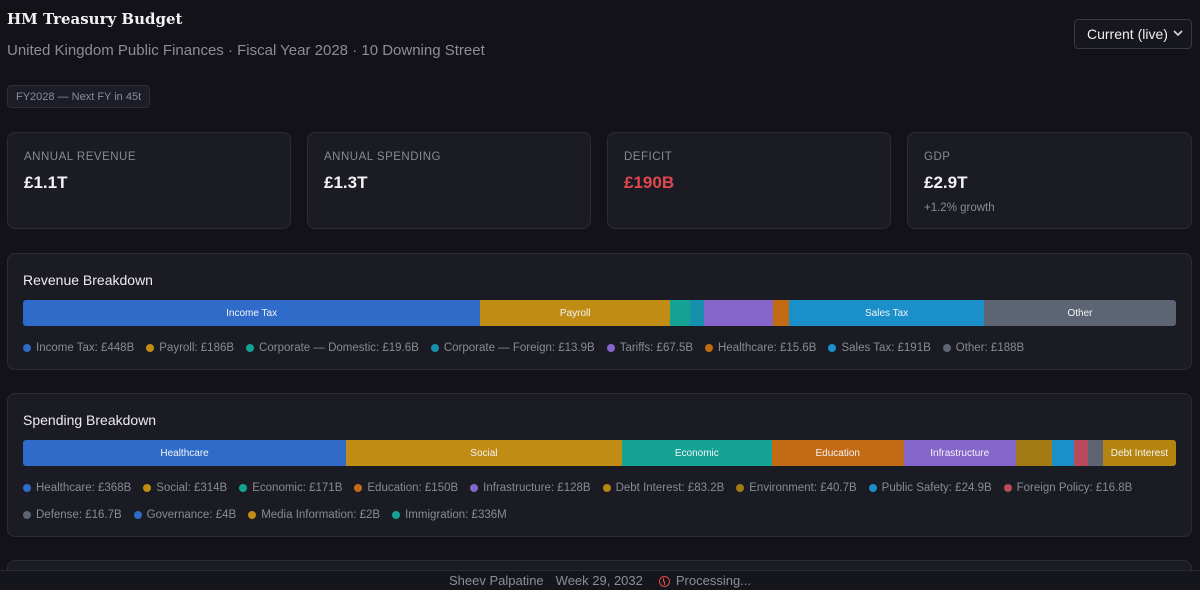 The height and width of the screenshot is (590, 1200). I want to click on legend-label: Corporate — Foreign: £13.9B, so click(519, 347).